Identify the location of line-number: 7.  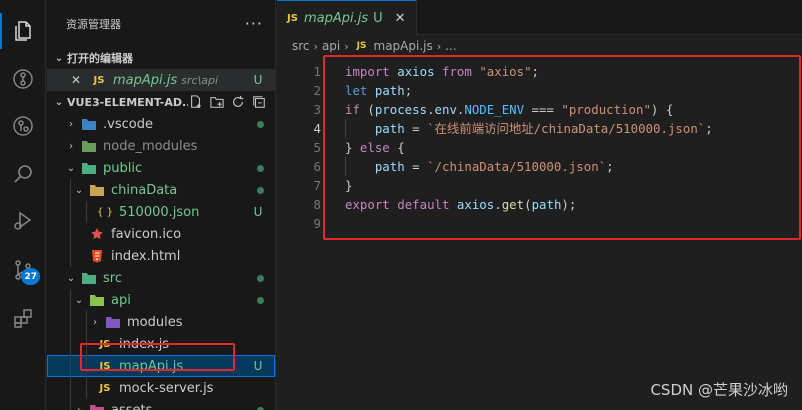
(317, 185).